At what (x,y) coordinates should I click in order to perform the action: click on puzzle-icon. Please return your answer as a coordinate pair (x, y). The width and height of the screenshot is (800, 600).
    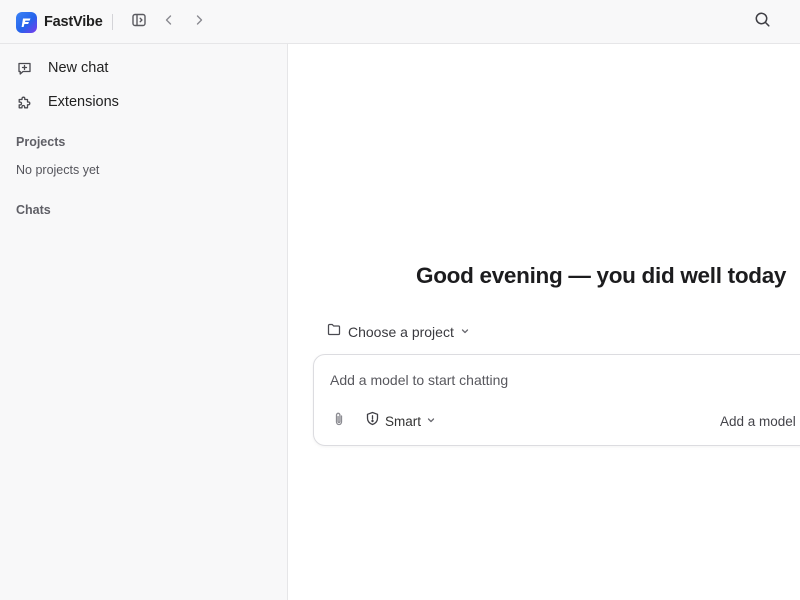
    Looking at the image, I should click on (24, 102).